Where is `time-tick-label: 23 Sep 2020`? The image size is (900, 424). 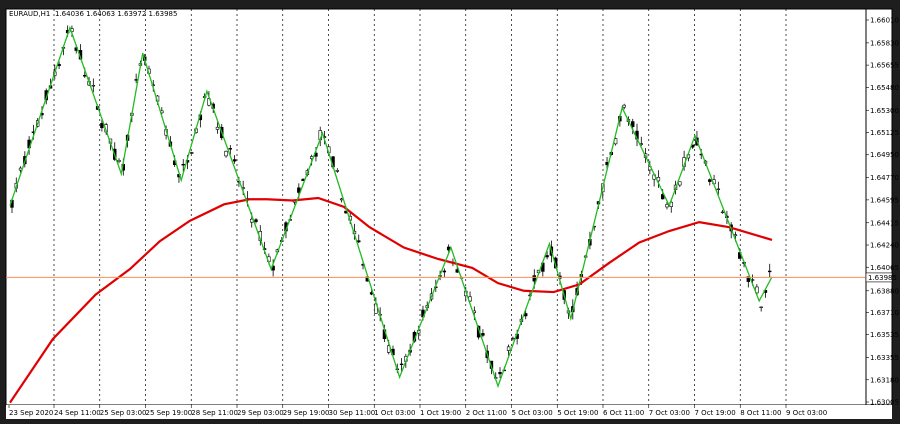
time-tick-label: 23 Sep 2020 is located at coordinates (31, 413).